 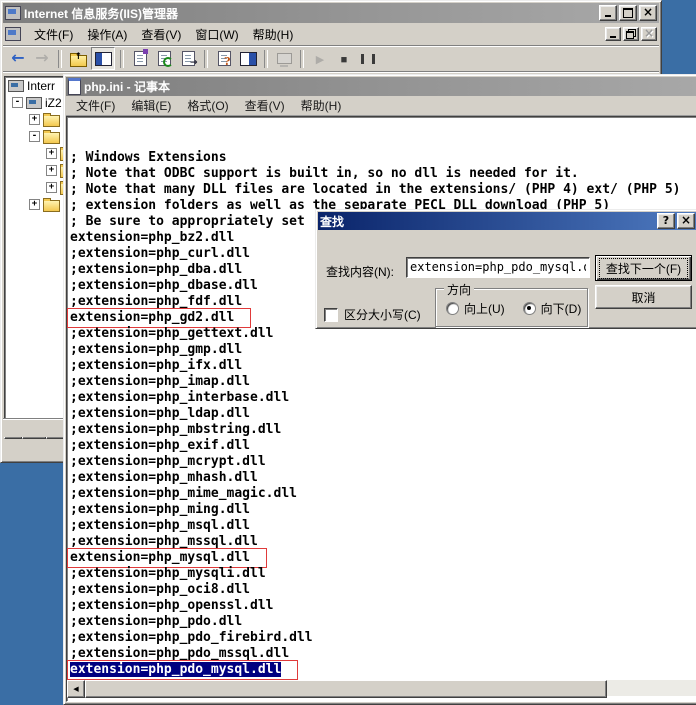 What do you see at coordinates (676, 221) in the screenshot?
I see `find-title-buttons` at bounding box center [676, 221].